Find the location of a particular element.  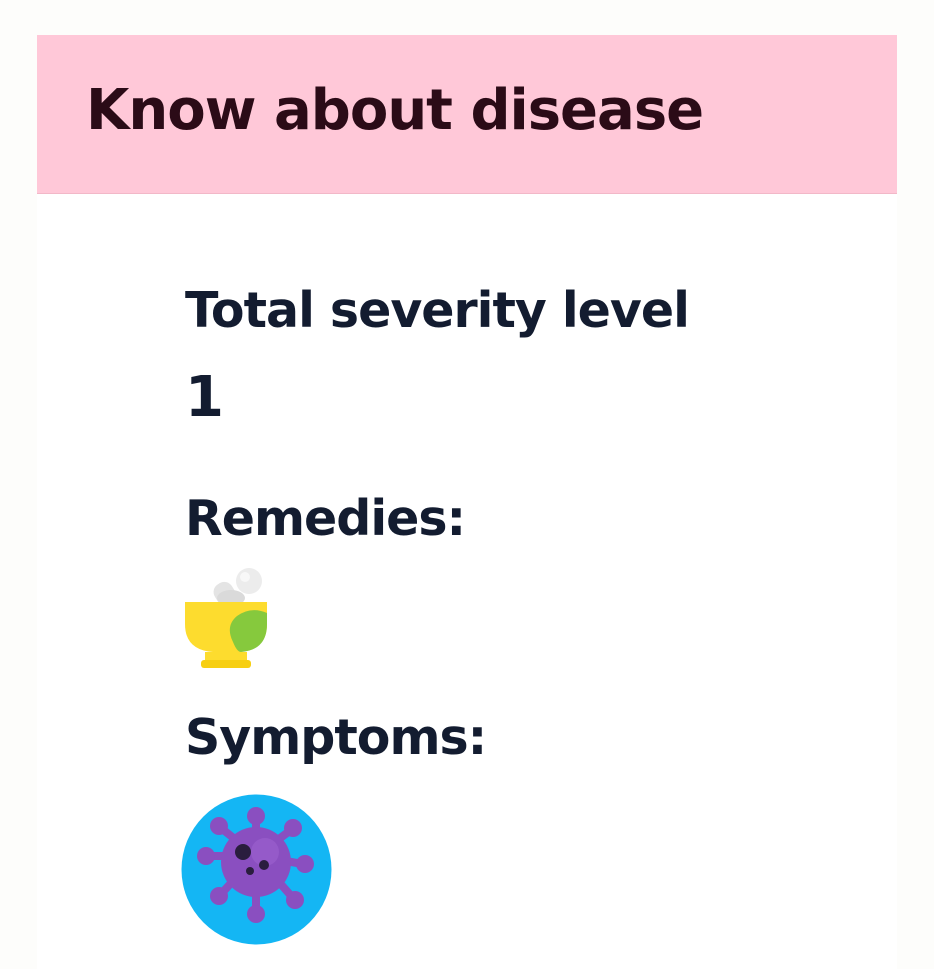

severity-value: 1 is located at coordinates (204, 397).